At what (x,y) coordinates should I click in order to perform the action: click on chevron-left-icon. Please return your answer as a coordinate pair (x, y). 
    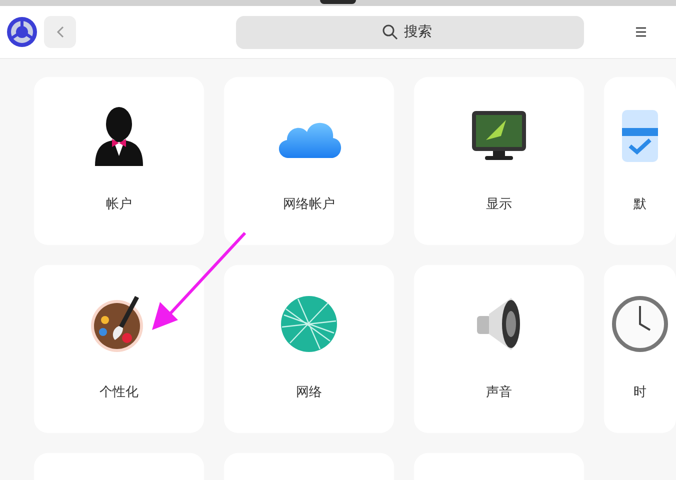
    Looking at the image, I should click on (60, 32).